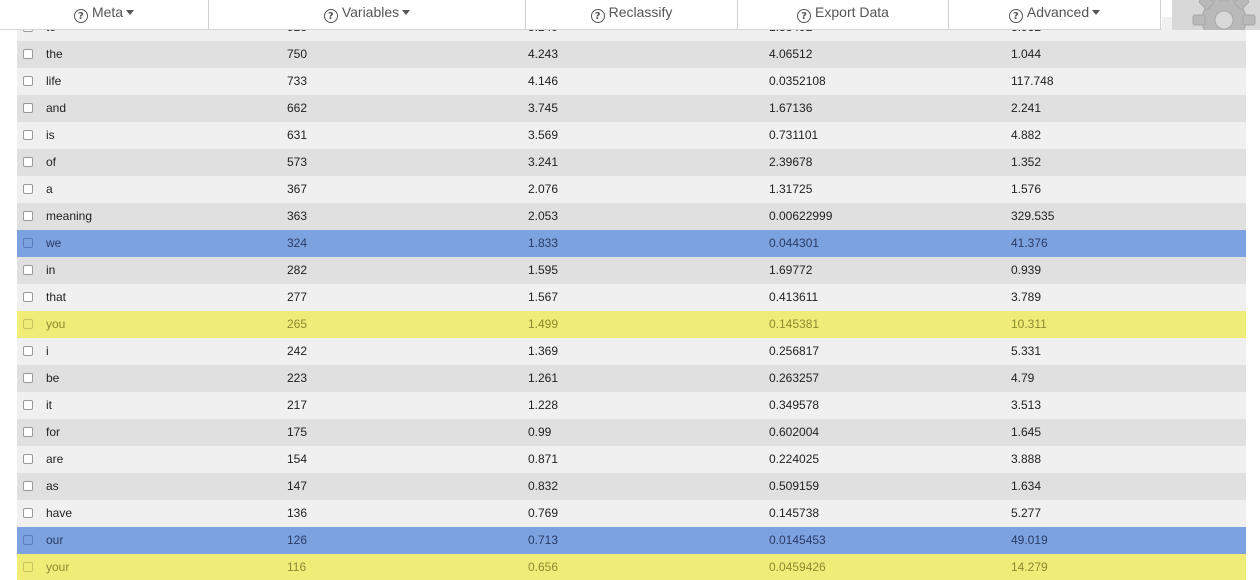 This screenshot has width=1260, height=580. I want to click on frequency-cell: 175, so click(297, 432).